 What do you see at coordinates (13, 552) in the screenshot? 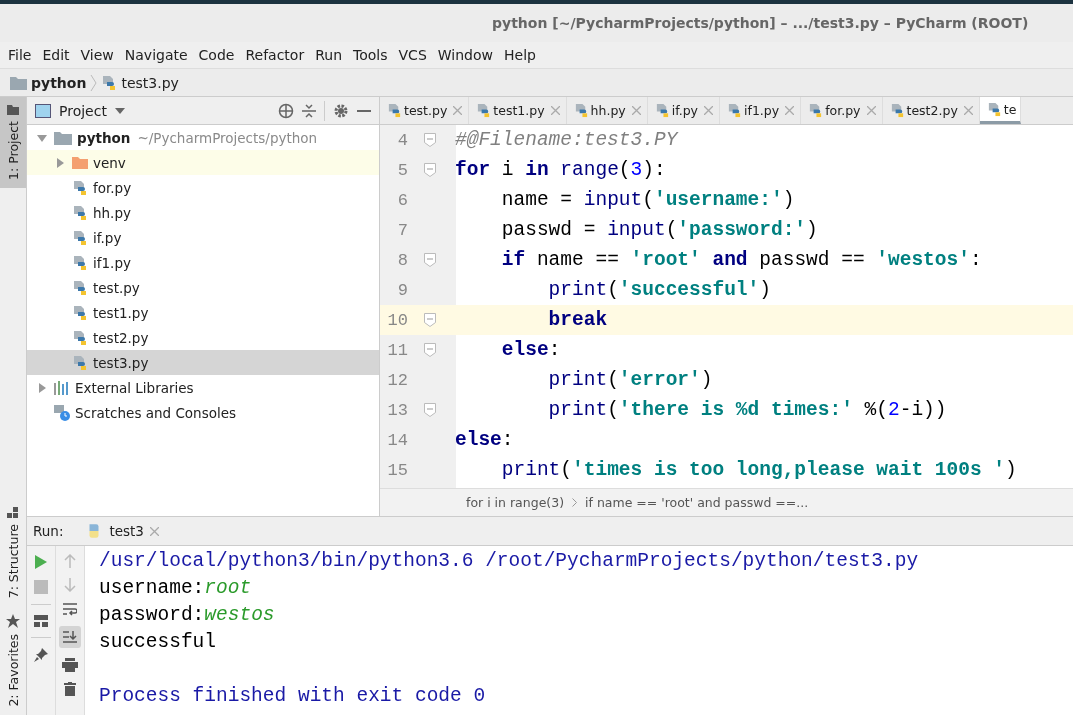
I see `tool-window-tab: 7: Structure` at bounding box center [13, 552].